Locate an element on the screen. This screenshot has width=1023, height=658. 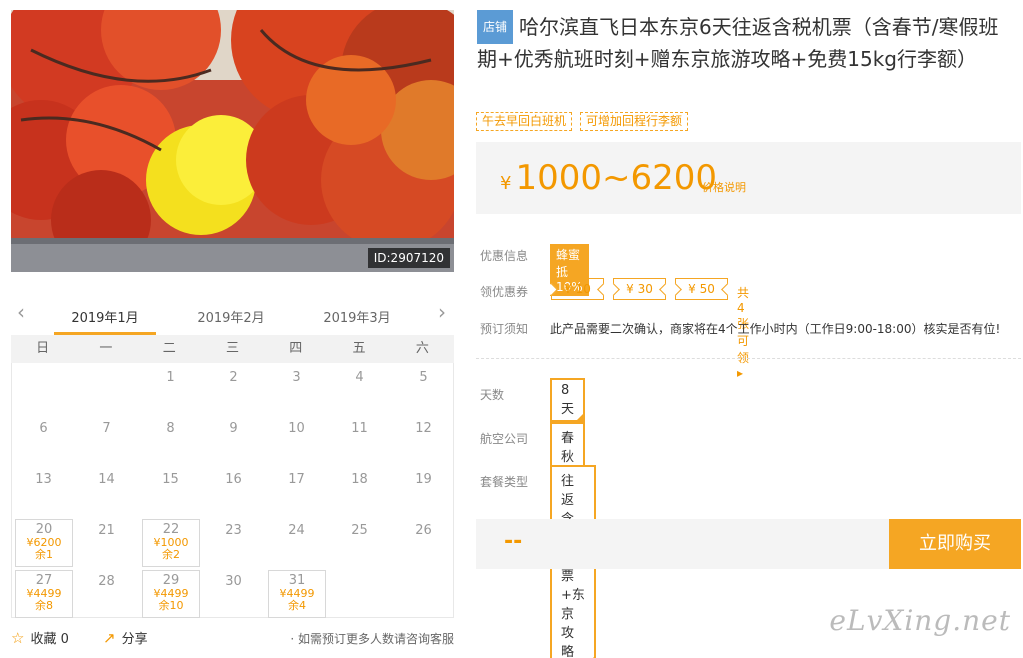
tab-month-feb: 2019年2月 is located at coordinates (231, 316).